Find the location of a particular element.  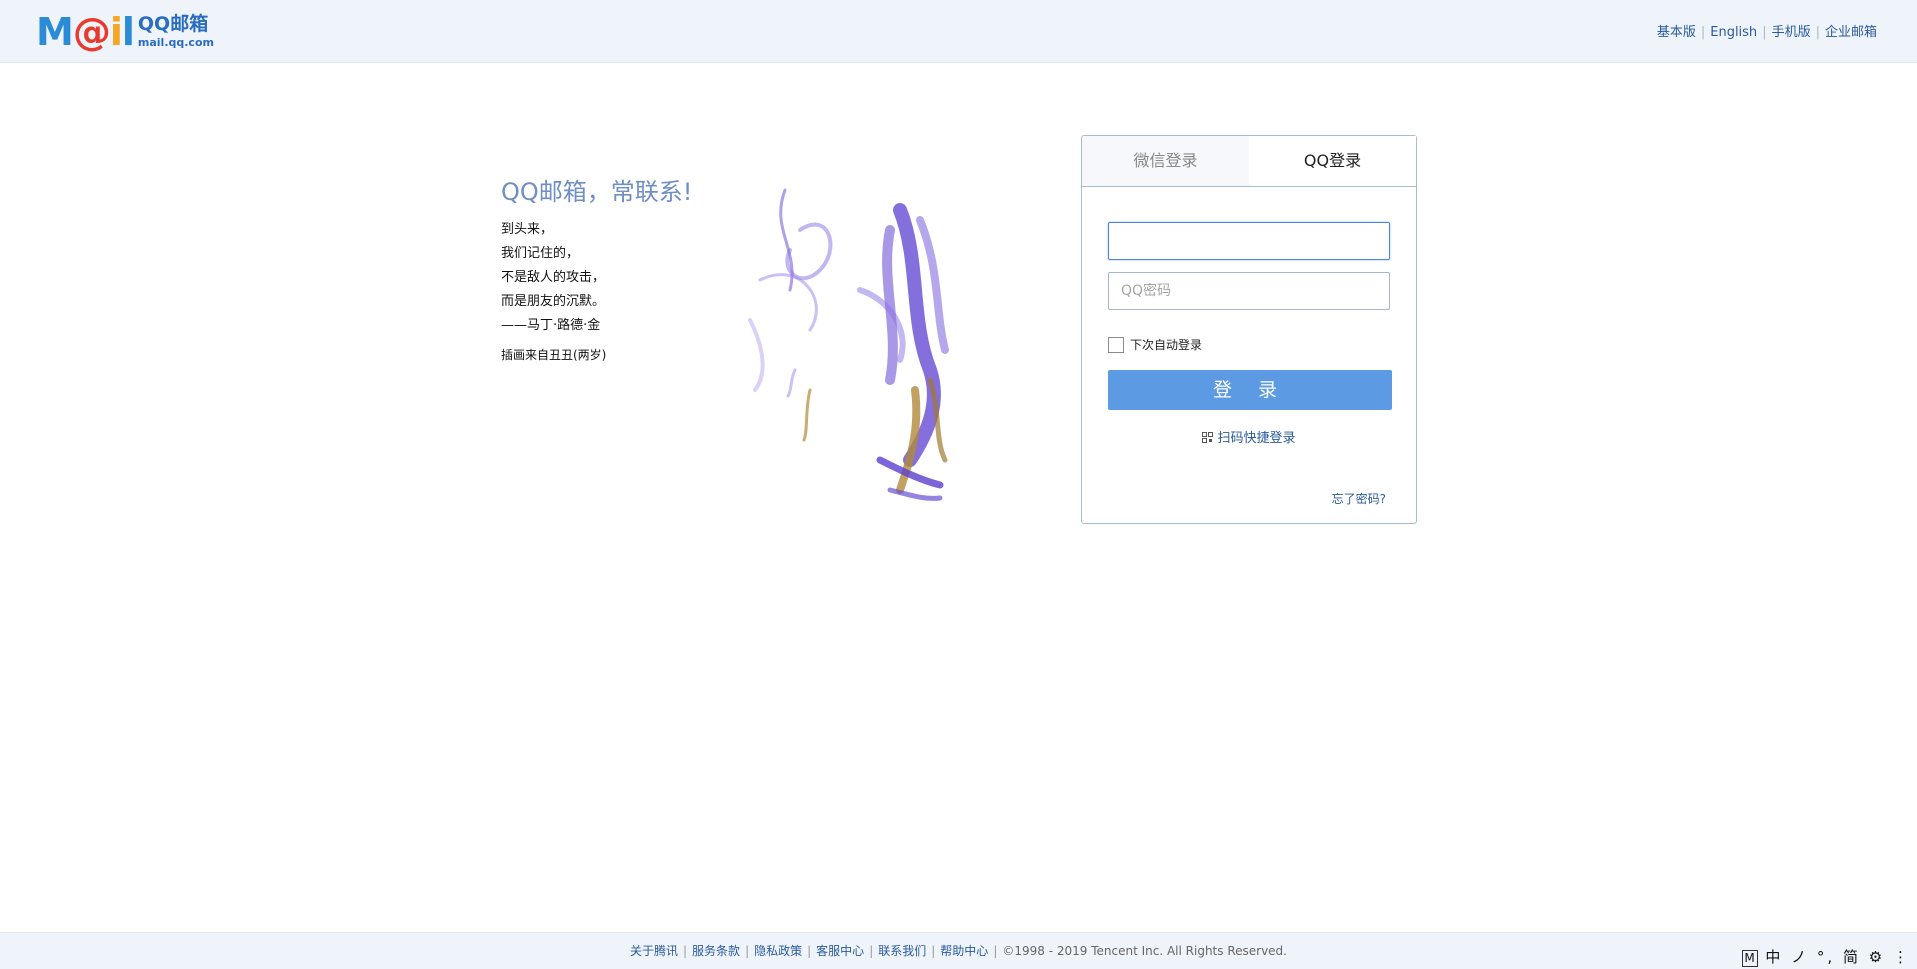

footer-link-contact: 联系我们 is located at coordinates (902, 951).